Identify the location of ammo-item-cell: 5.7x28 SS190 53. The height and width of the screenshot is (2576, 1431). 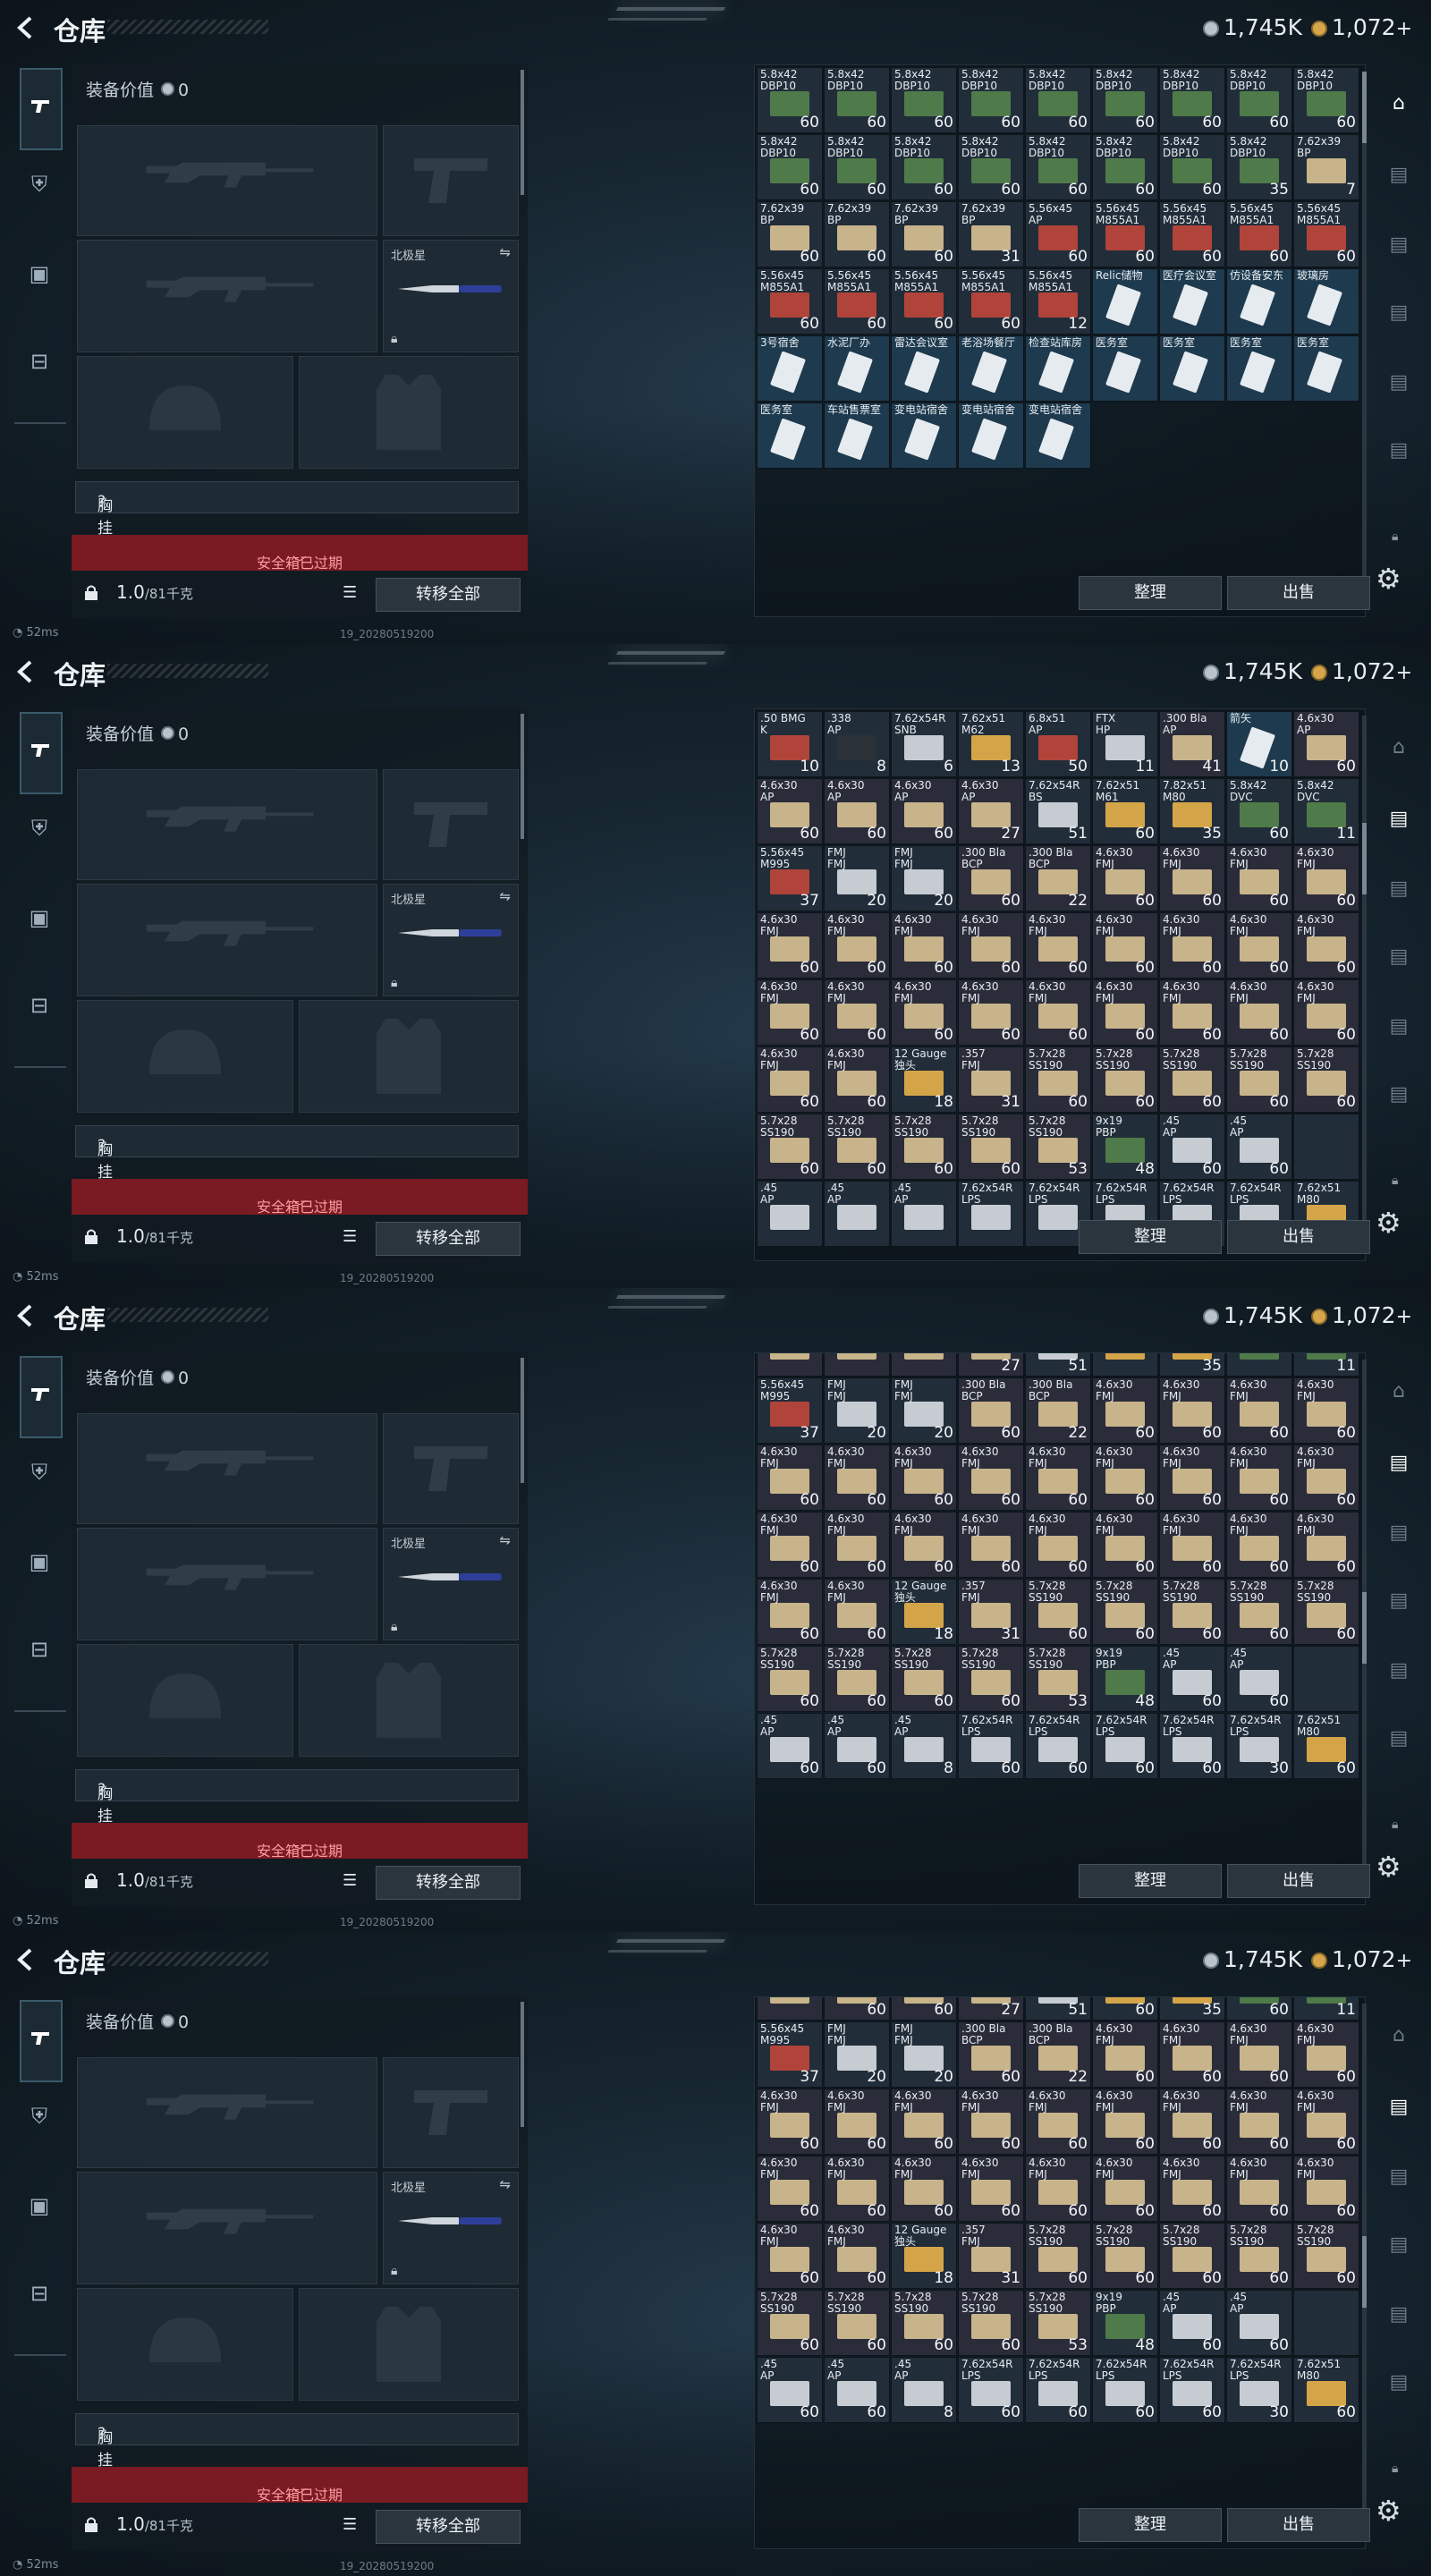
(1058, 1679).